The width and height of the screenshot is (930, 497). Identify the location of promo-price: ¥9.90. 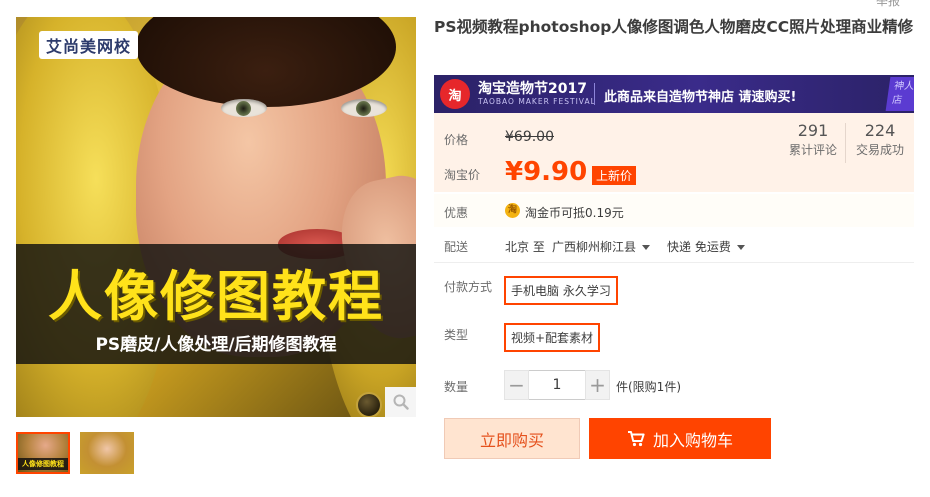
(546, 172).